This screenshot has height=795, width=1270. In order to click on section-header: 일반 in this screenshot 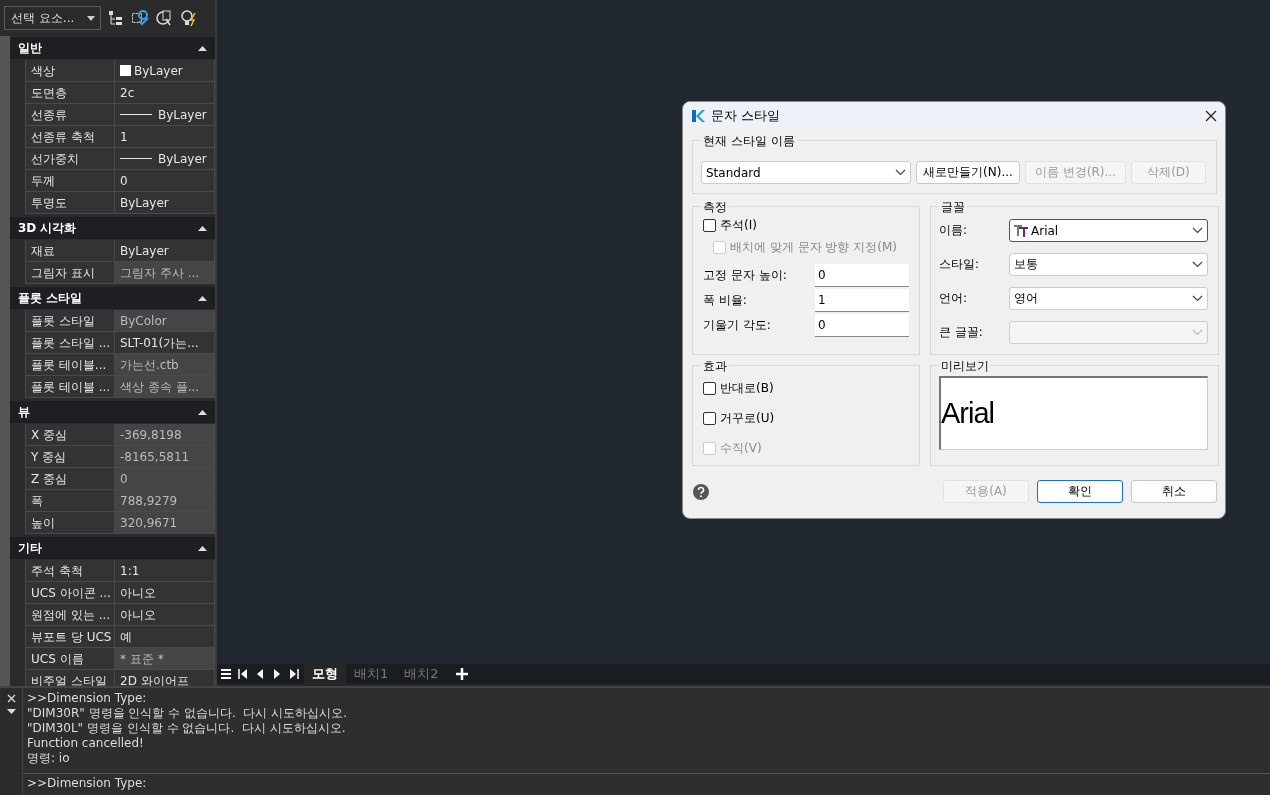, I will do `click(112, 48)`.